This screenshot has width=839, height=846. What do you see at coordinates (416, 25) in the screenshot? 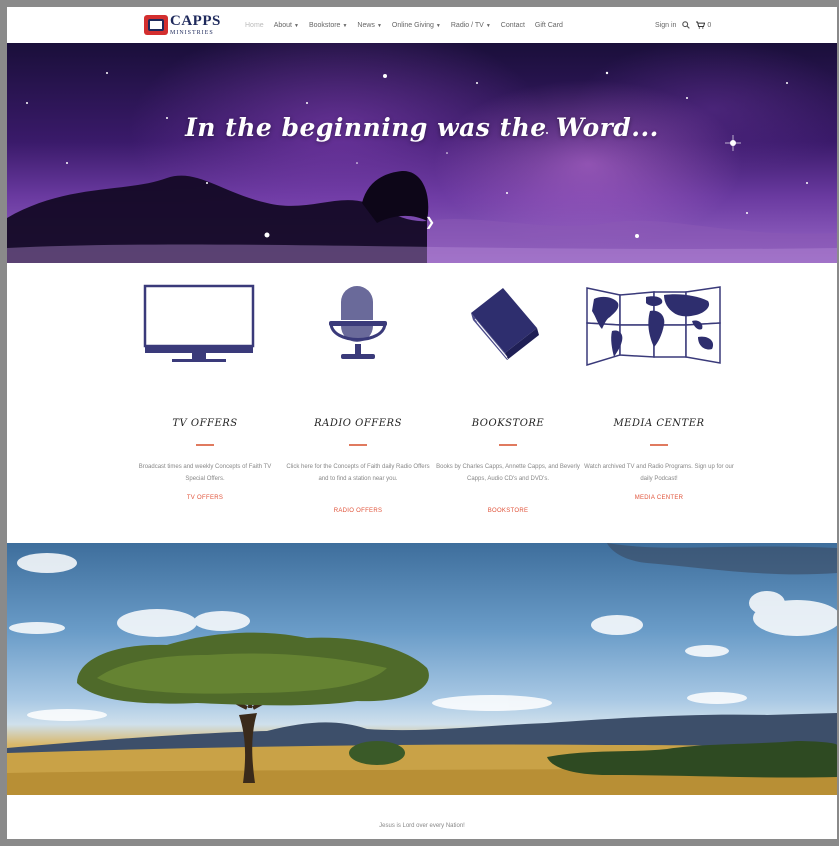
I see `nav-item-online-giving: Online Giving ▼` at bounding box center [416, 25].